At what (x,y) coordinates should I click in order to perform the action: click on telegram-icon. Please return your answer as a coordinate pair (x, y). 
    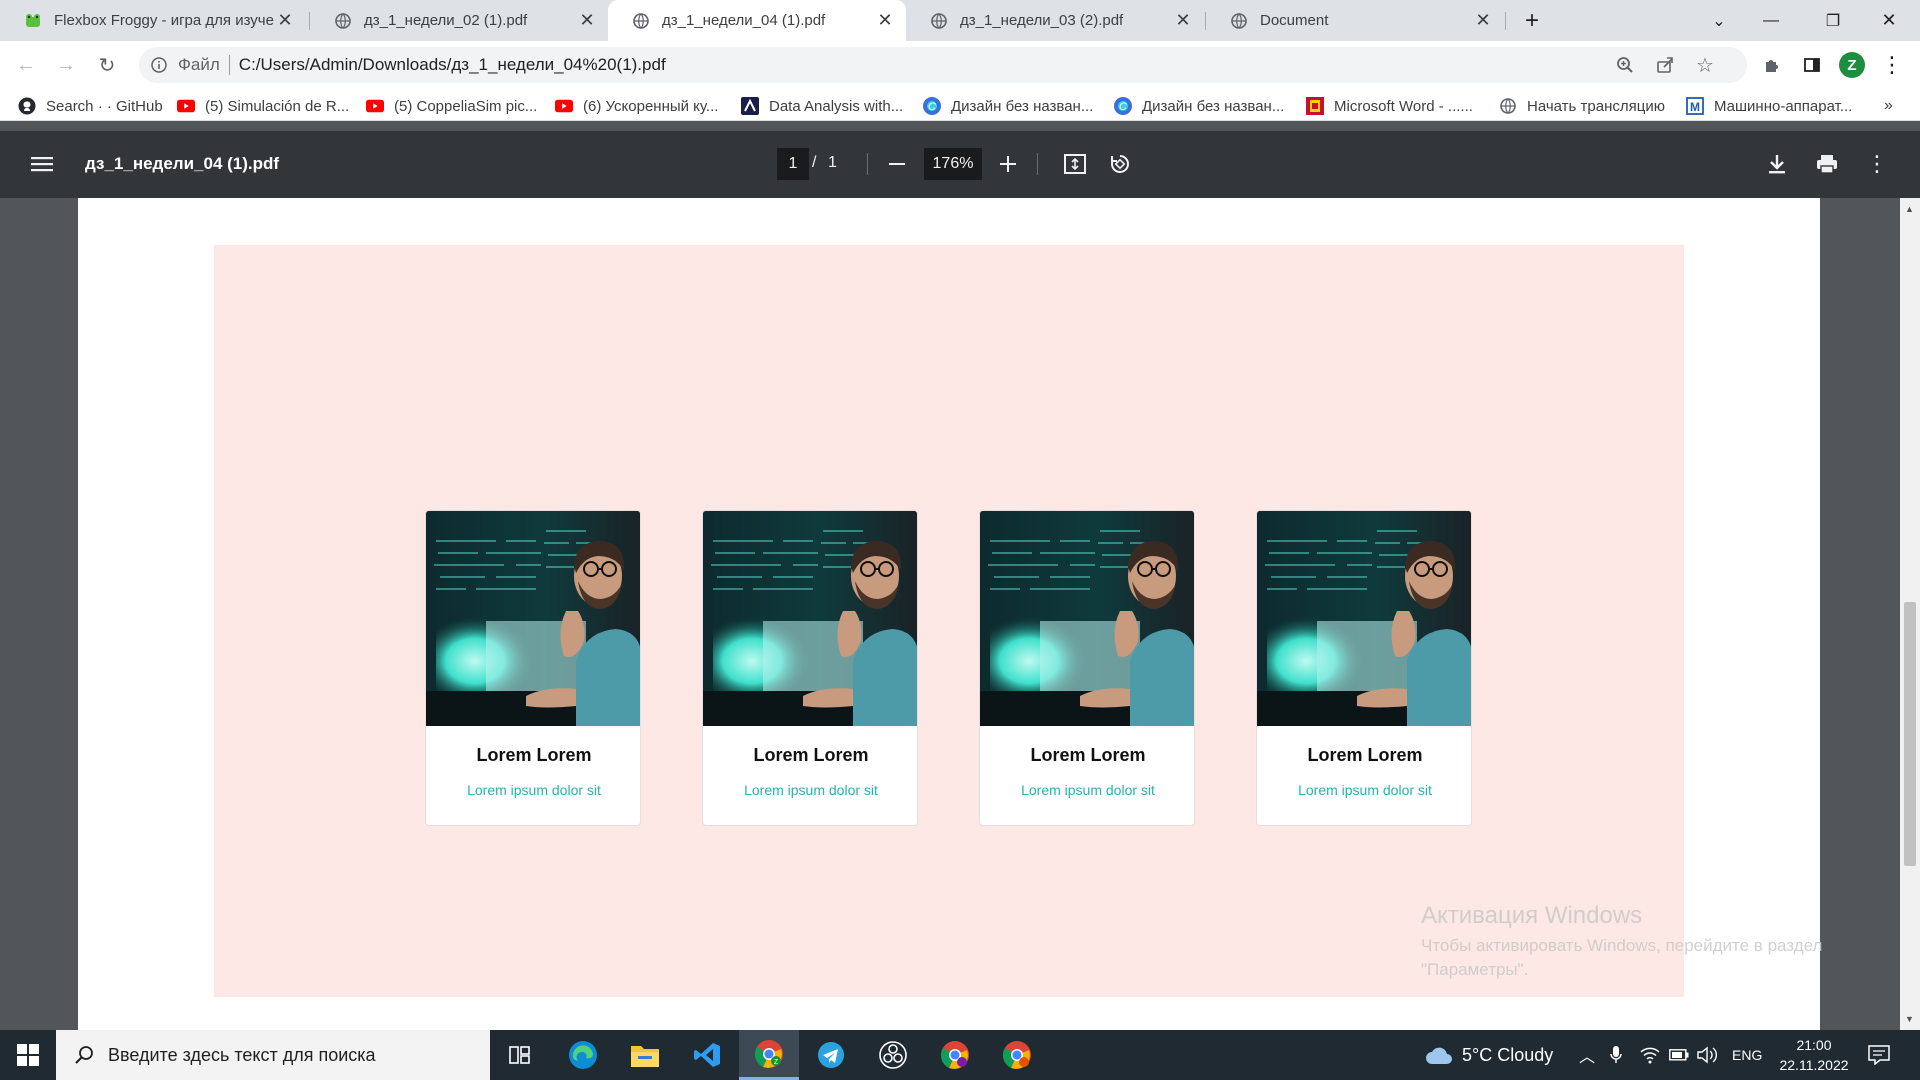
    Looking at the image, I should click on (831, 1055).